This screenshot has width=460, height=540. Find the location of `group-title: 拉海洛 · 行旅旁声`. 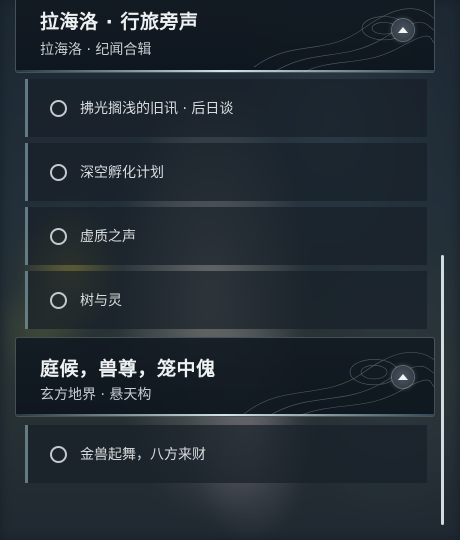

group-title: 拉海洛 · 行旅旁声 is located at coordinates (119, 22).